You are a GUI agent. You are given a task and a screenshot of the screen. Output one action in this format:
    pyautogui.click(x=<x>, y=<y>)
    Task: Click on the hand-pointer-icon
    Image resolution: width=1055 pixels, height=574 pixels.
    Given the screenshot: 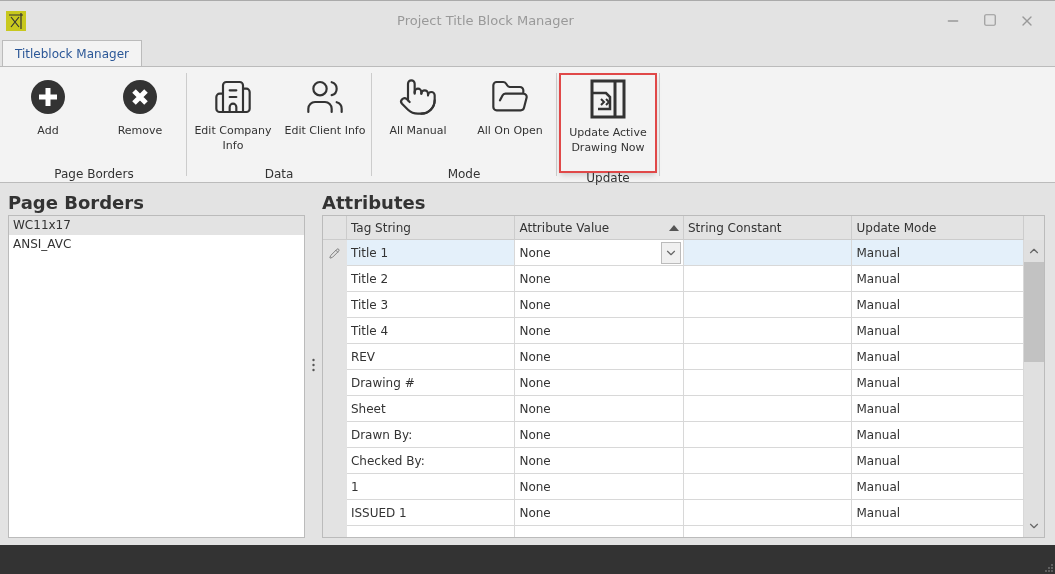 What is the action you would take?
    pyautogui.click(x=418, y=97)
    